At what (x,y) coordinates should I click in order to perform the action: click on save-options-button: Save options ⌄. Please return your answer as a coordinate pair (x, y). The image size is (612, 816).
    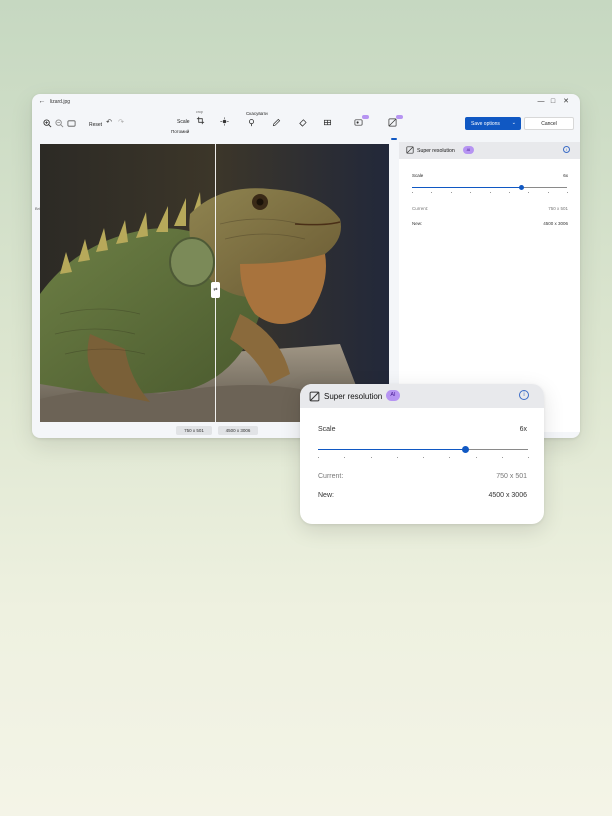
    Looking at the image, I should click on (493, 123).